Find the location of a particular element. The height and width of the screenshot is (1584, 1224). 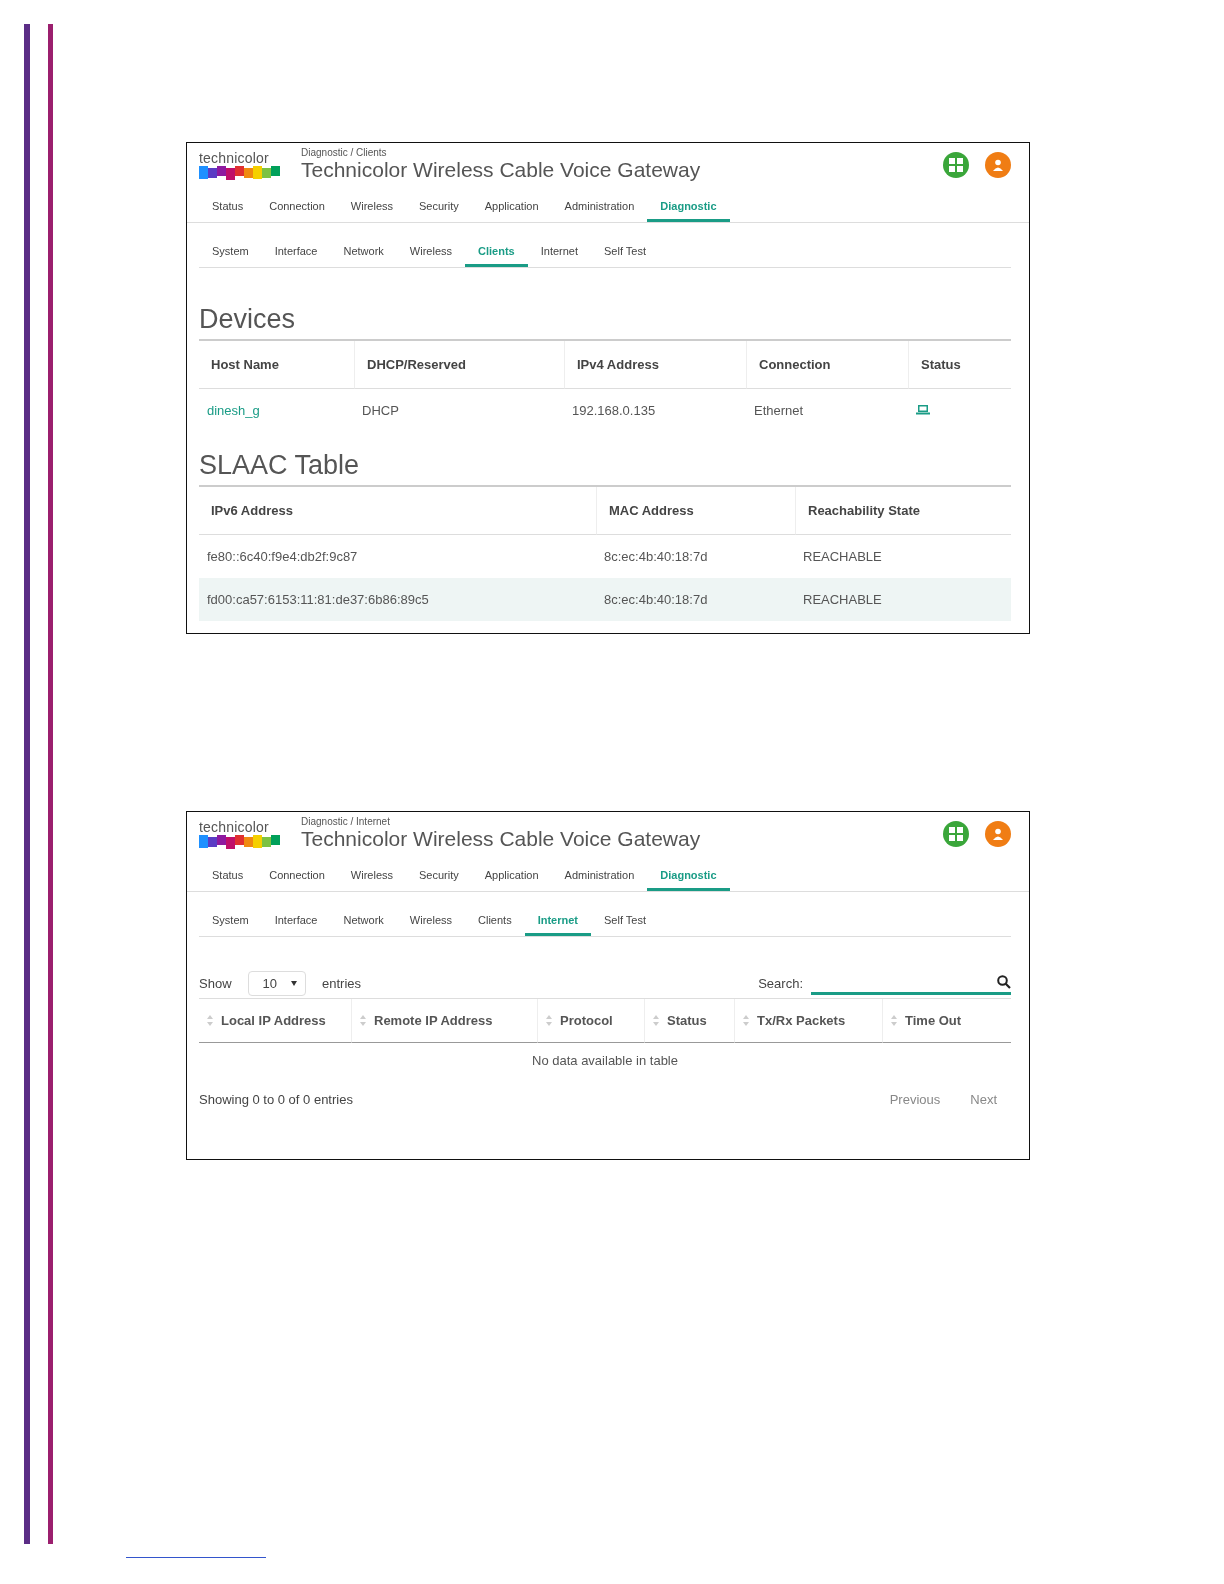

previous-button: Previous is located at coordinates (915, 1099).